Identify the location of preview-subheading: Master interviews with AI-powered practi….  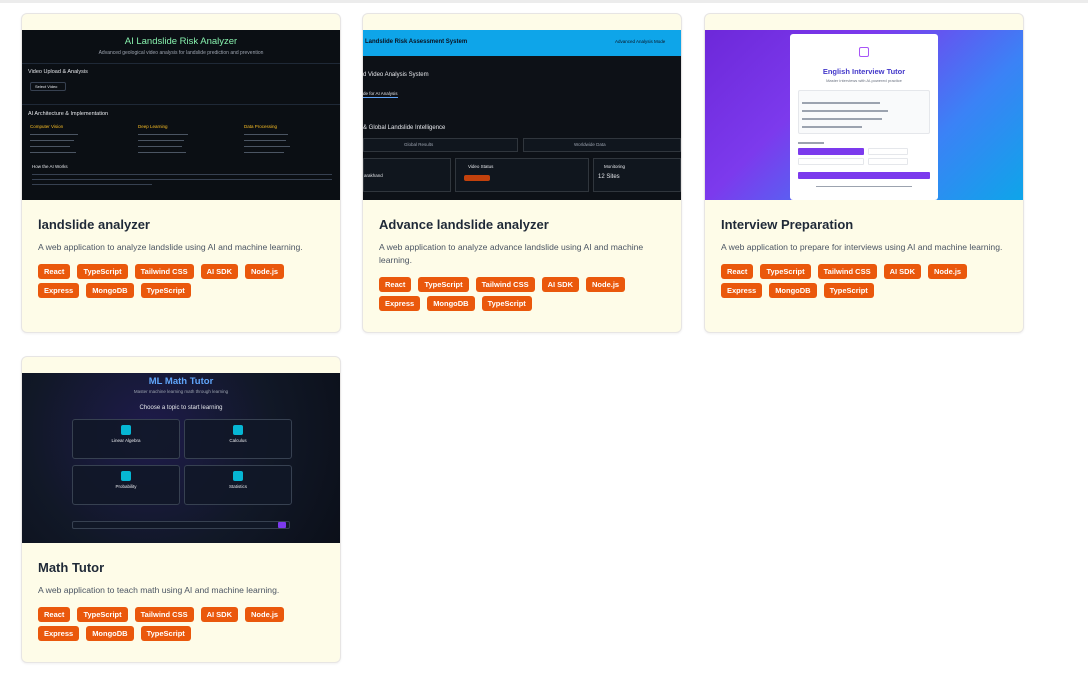
(864, 80).